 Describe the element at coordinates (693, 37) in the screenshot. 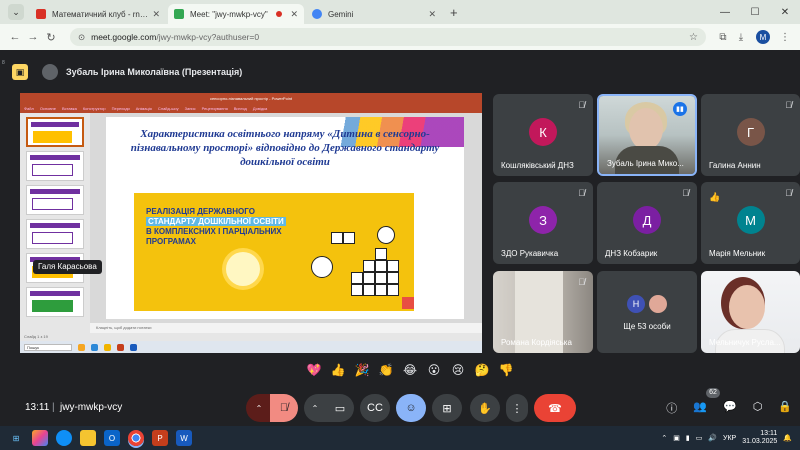

I see `bookmark-star-icon: ☆` at that location.